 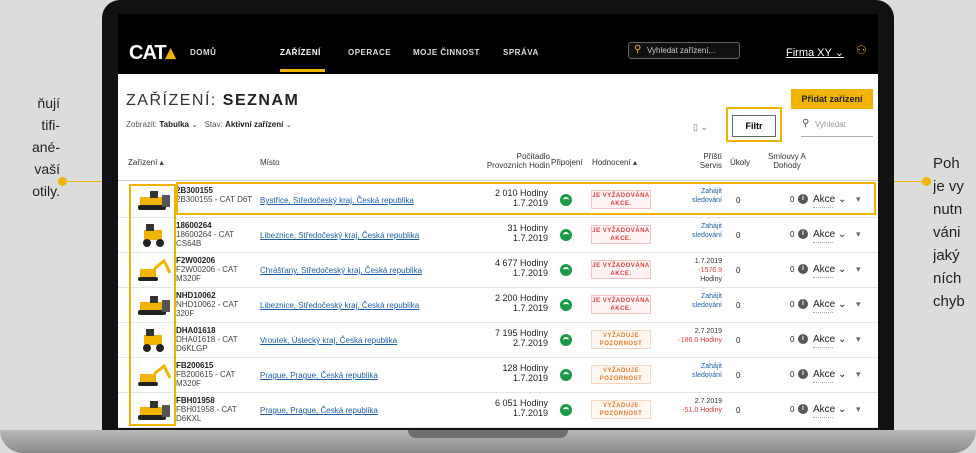 What do you see at coordinates (700, 336) in the screenshot?
I see `service-value: 2.7.2019 -186.0 Hodiny` at bounding box center [700, 336].